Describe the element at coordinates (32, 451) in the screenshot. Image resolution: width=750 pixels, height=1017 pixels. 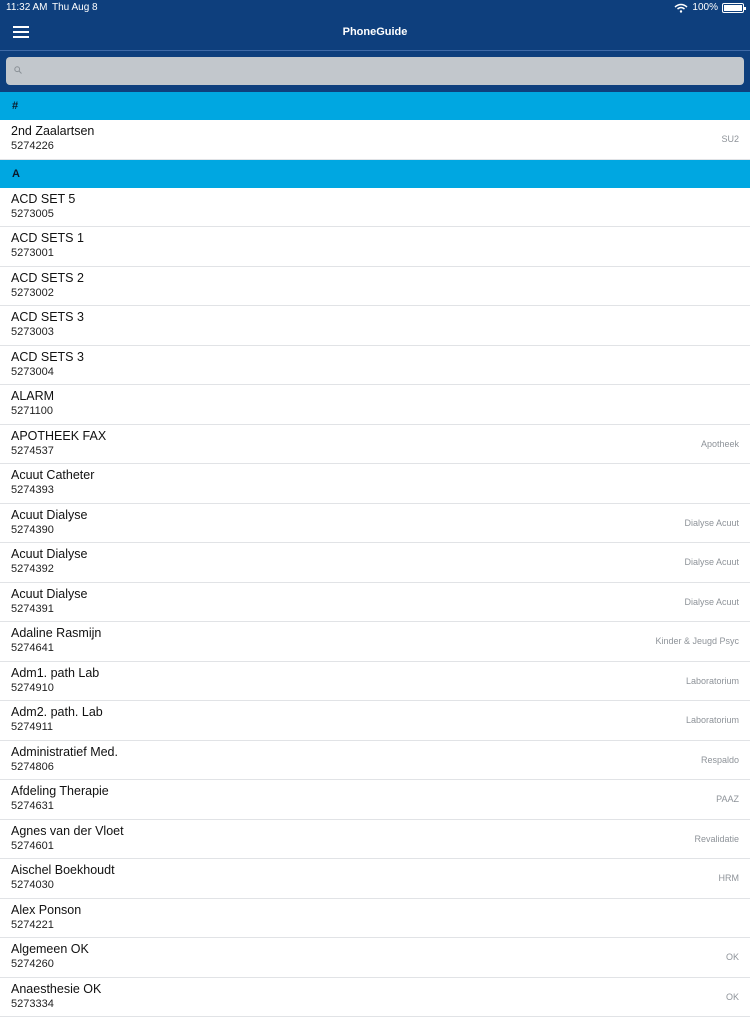
I see `contact-number: 5274537` at that location.